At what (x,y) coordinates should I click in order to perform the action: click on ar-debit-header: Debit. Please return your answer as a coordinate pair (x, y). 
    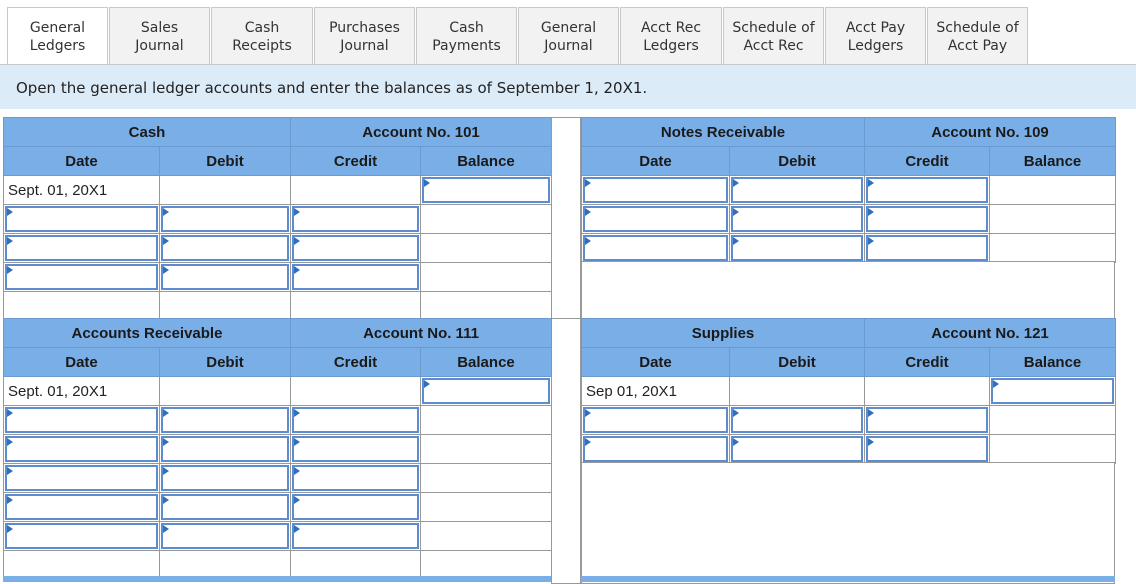
    Looking at the image, I should click on (225, 362).